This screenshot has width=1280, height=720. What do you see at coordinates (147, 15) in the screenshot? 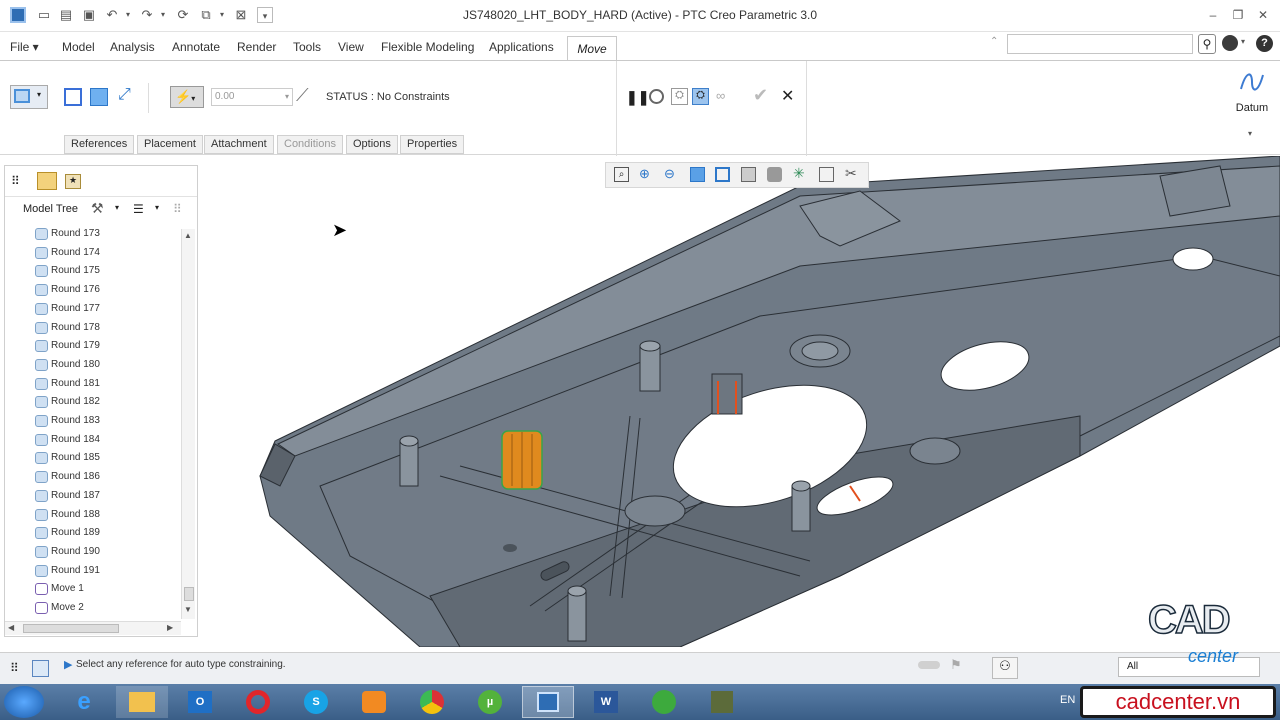
I see `redo-icon: ↷` at bounding box center [147, 15].